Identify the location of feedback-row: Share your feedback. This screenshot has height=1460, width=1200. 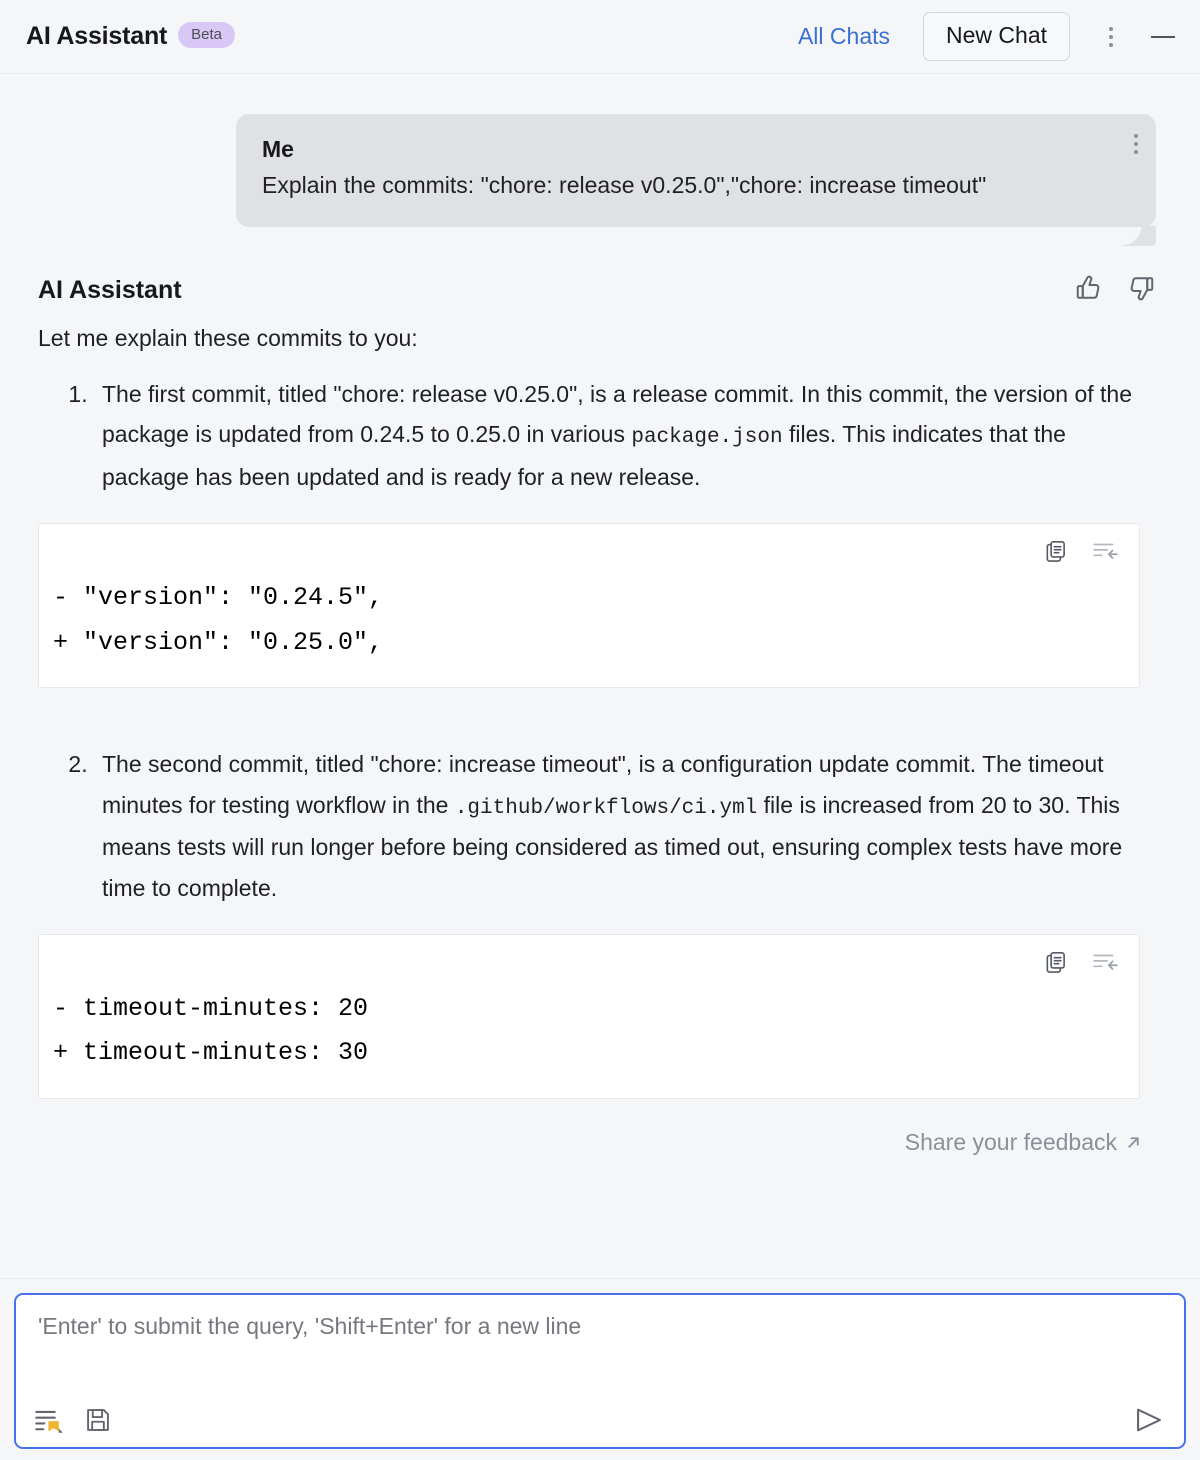
(589, 1127).